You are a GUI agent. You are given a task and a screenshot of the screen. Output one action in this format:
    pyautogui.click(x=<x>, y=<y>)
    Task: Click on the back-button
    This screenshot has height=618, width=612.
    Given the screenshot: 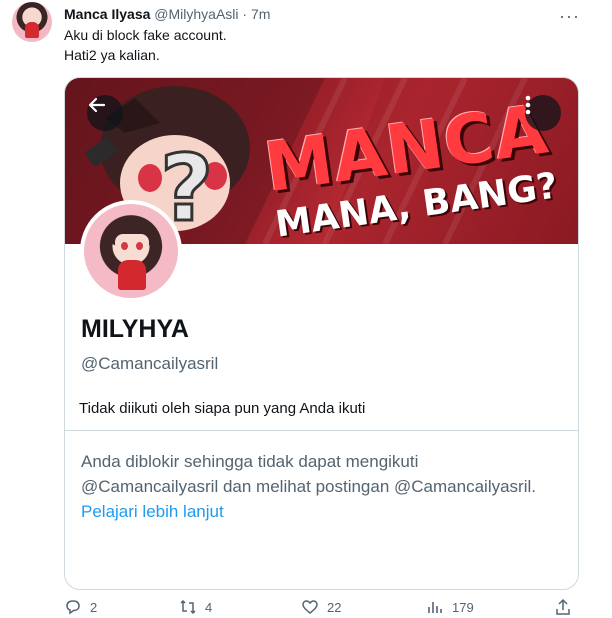 What is the action you would take?
    pyautogui.click(x=105, y=113)
    